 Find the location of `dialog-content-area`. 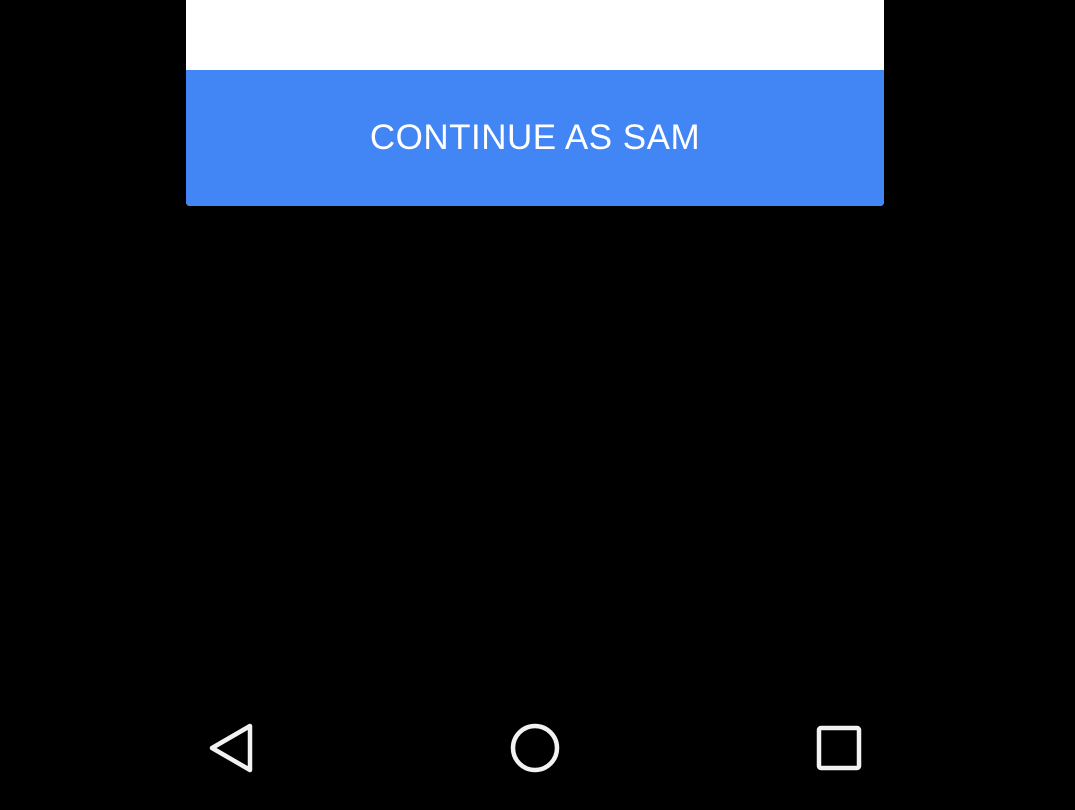

dialog-content-area is located at coordinates (535, 35).